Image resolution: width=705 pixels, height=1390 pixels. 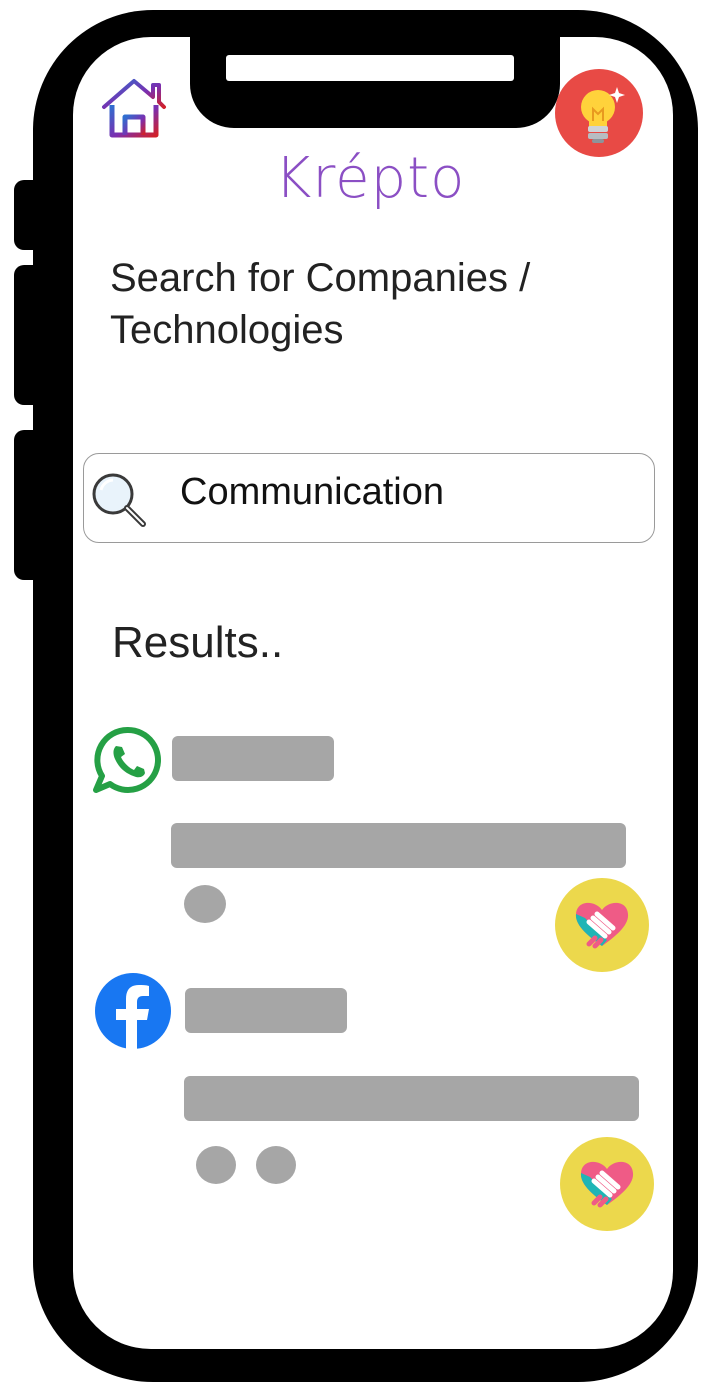 I want to click on page-subtitle: Search for Companies / Technologies, so click(x=320, y=304).